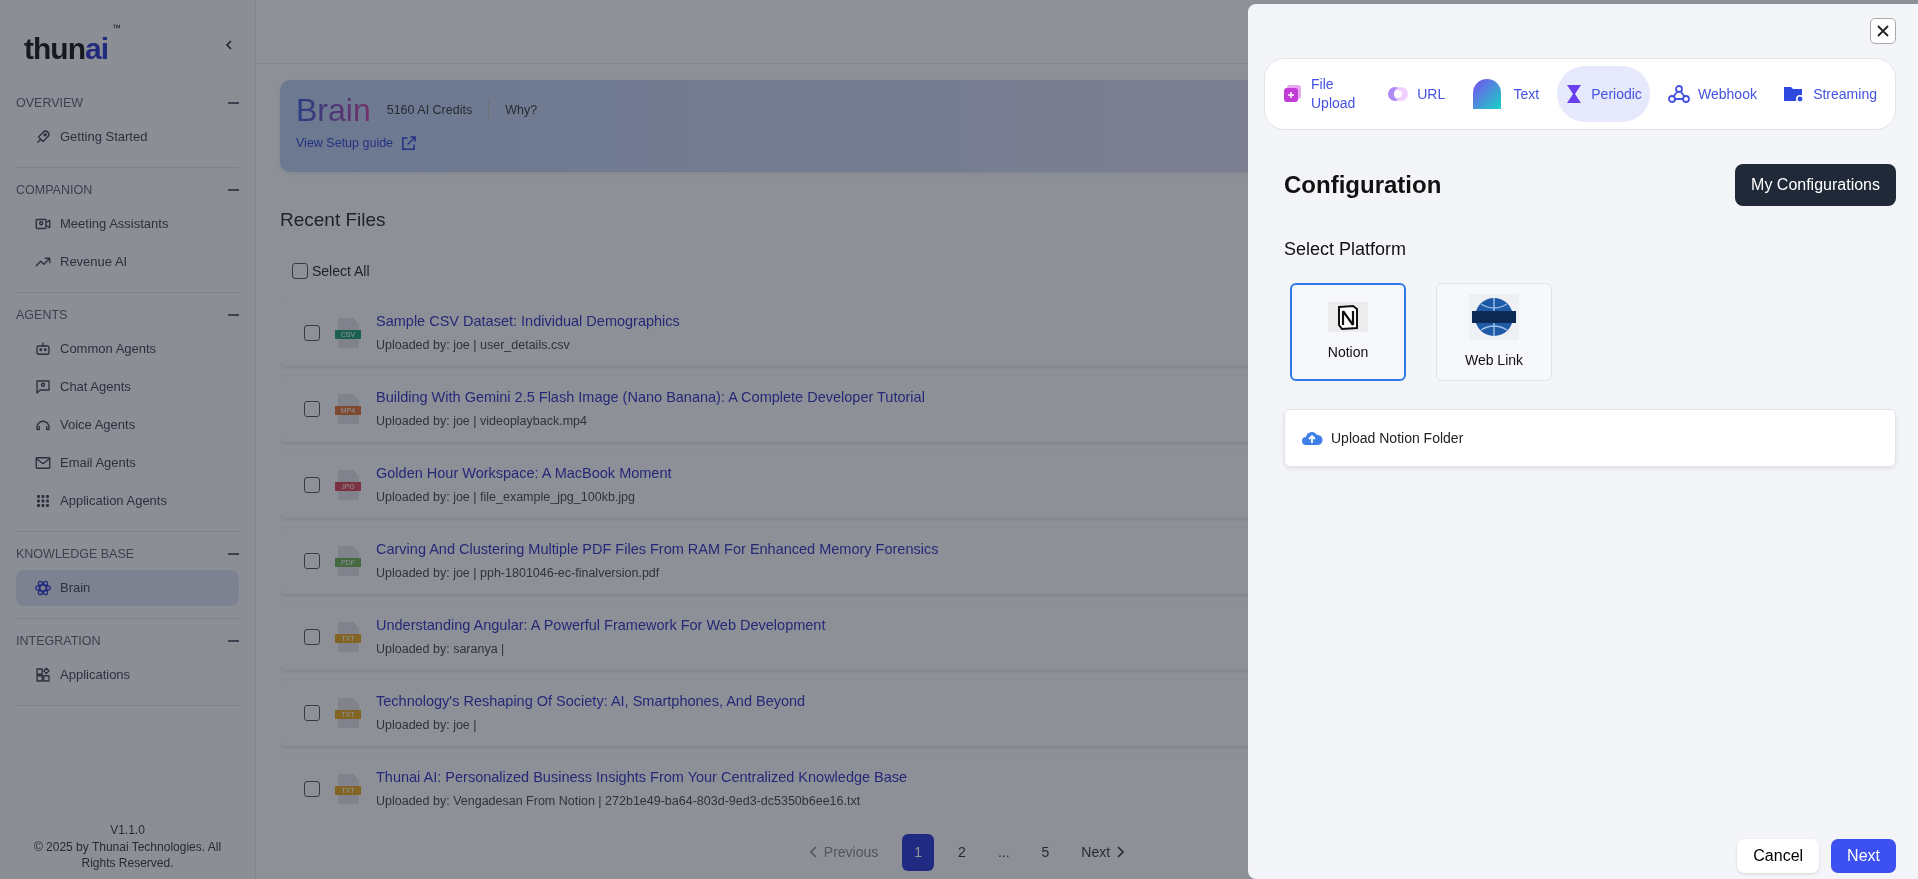 This screenshot has width=1918, height=879. Describe the element at coordinates (127, 854) in the screenshot. I see `copyright-text: © 2025 by Thunai Technologies. All Rights Reserved.` at that location.